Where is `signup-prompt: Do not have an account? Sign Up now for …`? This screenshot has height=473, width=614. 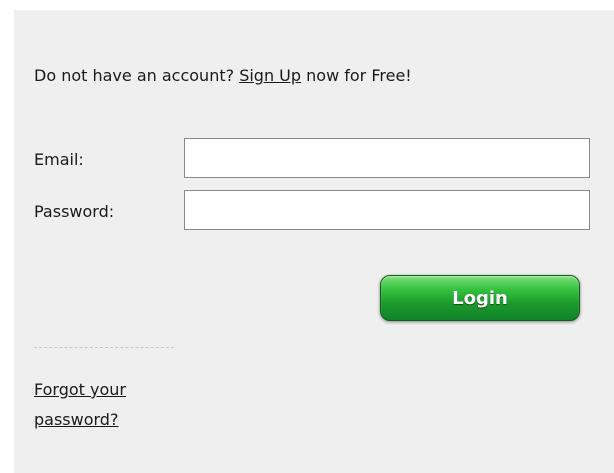
signup-prompt: Do not have an account? Sign Up now for … is located at coordinates (223, 76).